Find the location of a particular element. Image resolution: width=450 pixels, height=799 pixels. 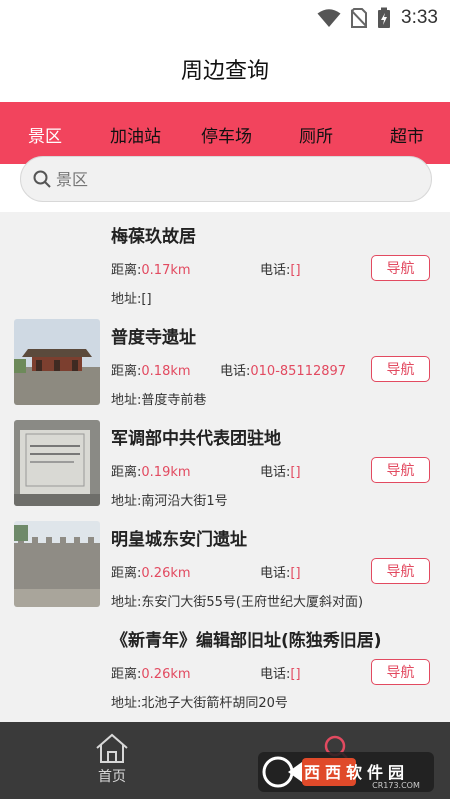

home-icon is located at coordinates (112, 748).